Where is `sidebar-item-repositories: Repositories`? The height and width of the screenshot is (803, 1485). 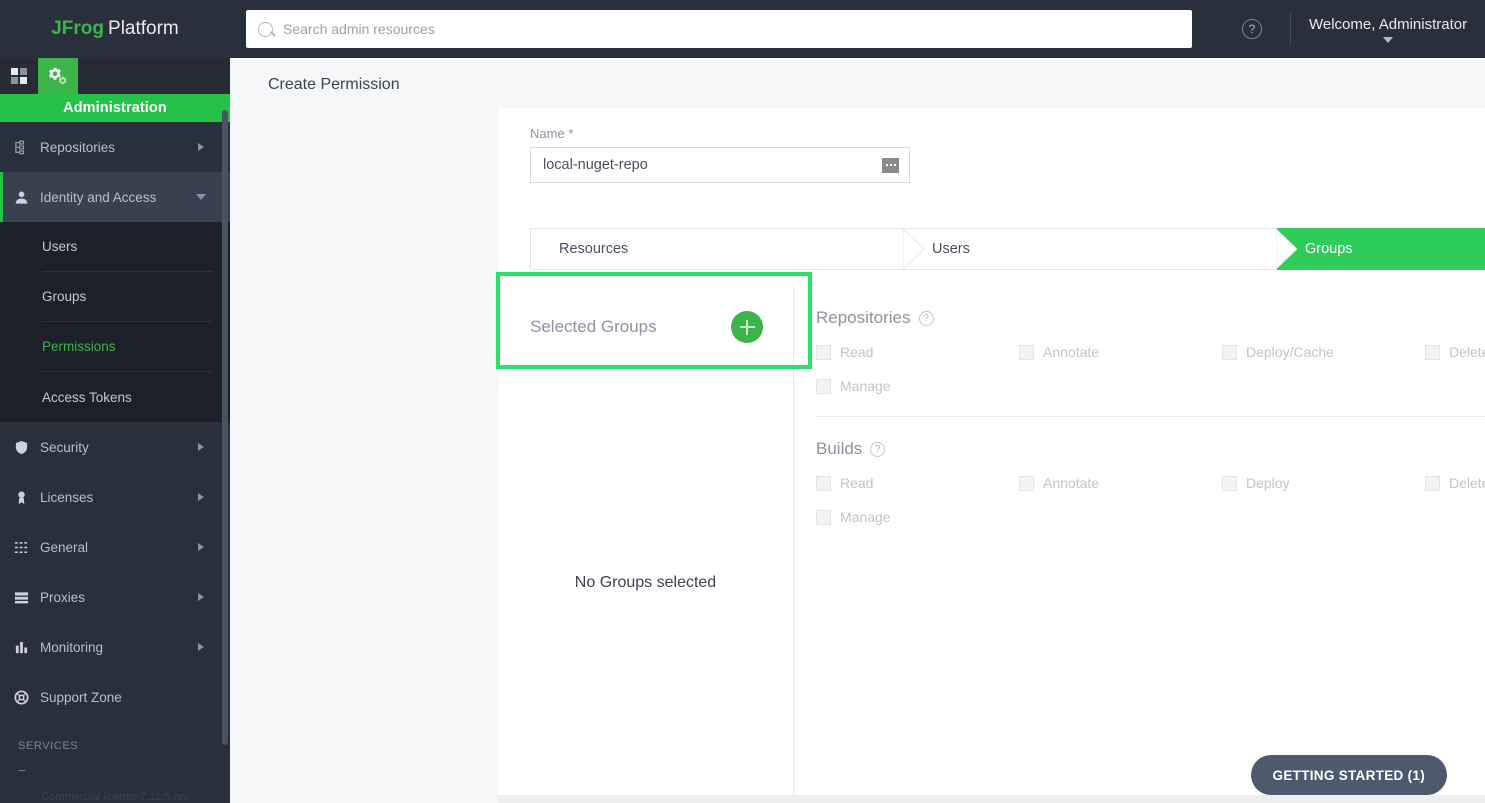
sidebar-item-repositories: Repositories is located at coordinates (115, 147).